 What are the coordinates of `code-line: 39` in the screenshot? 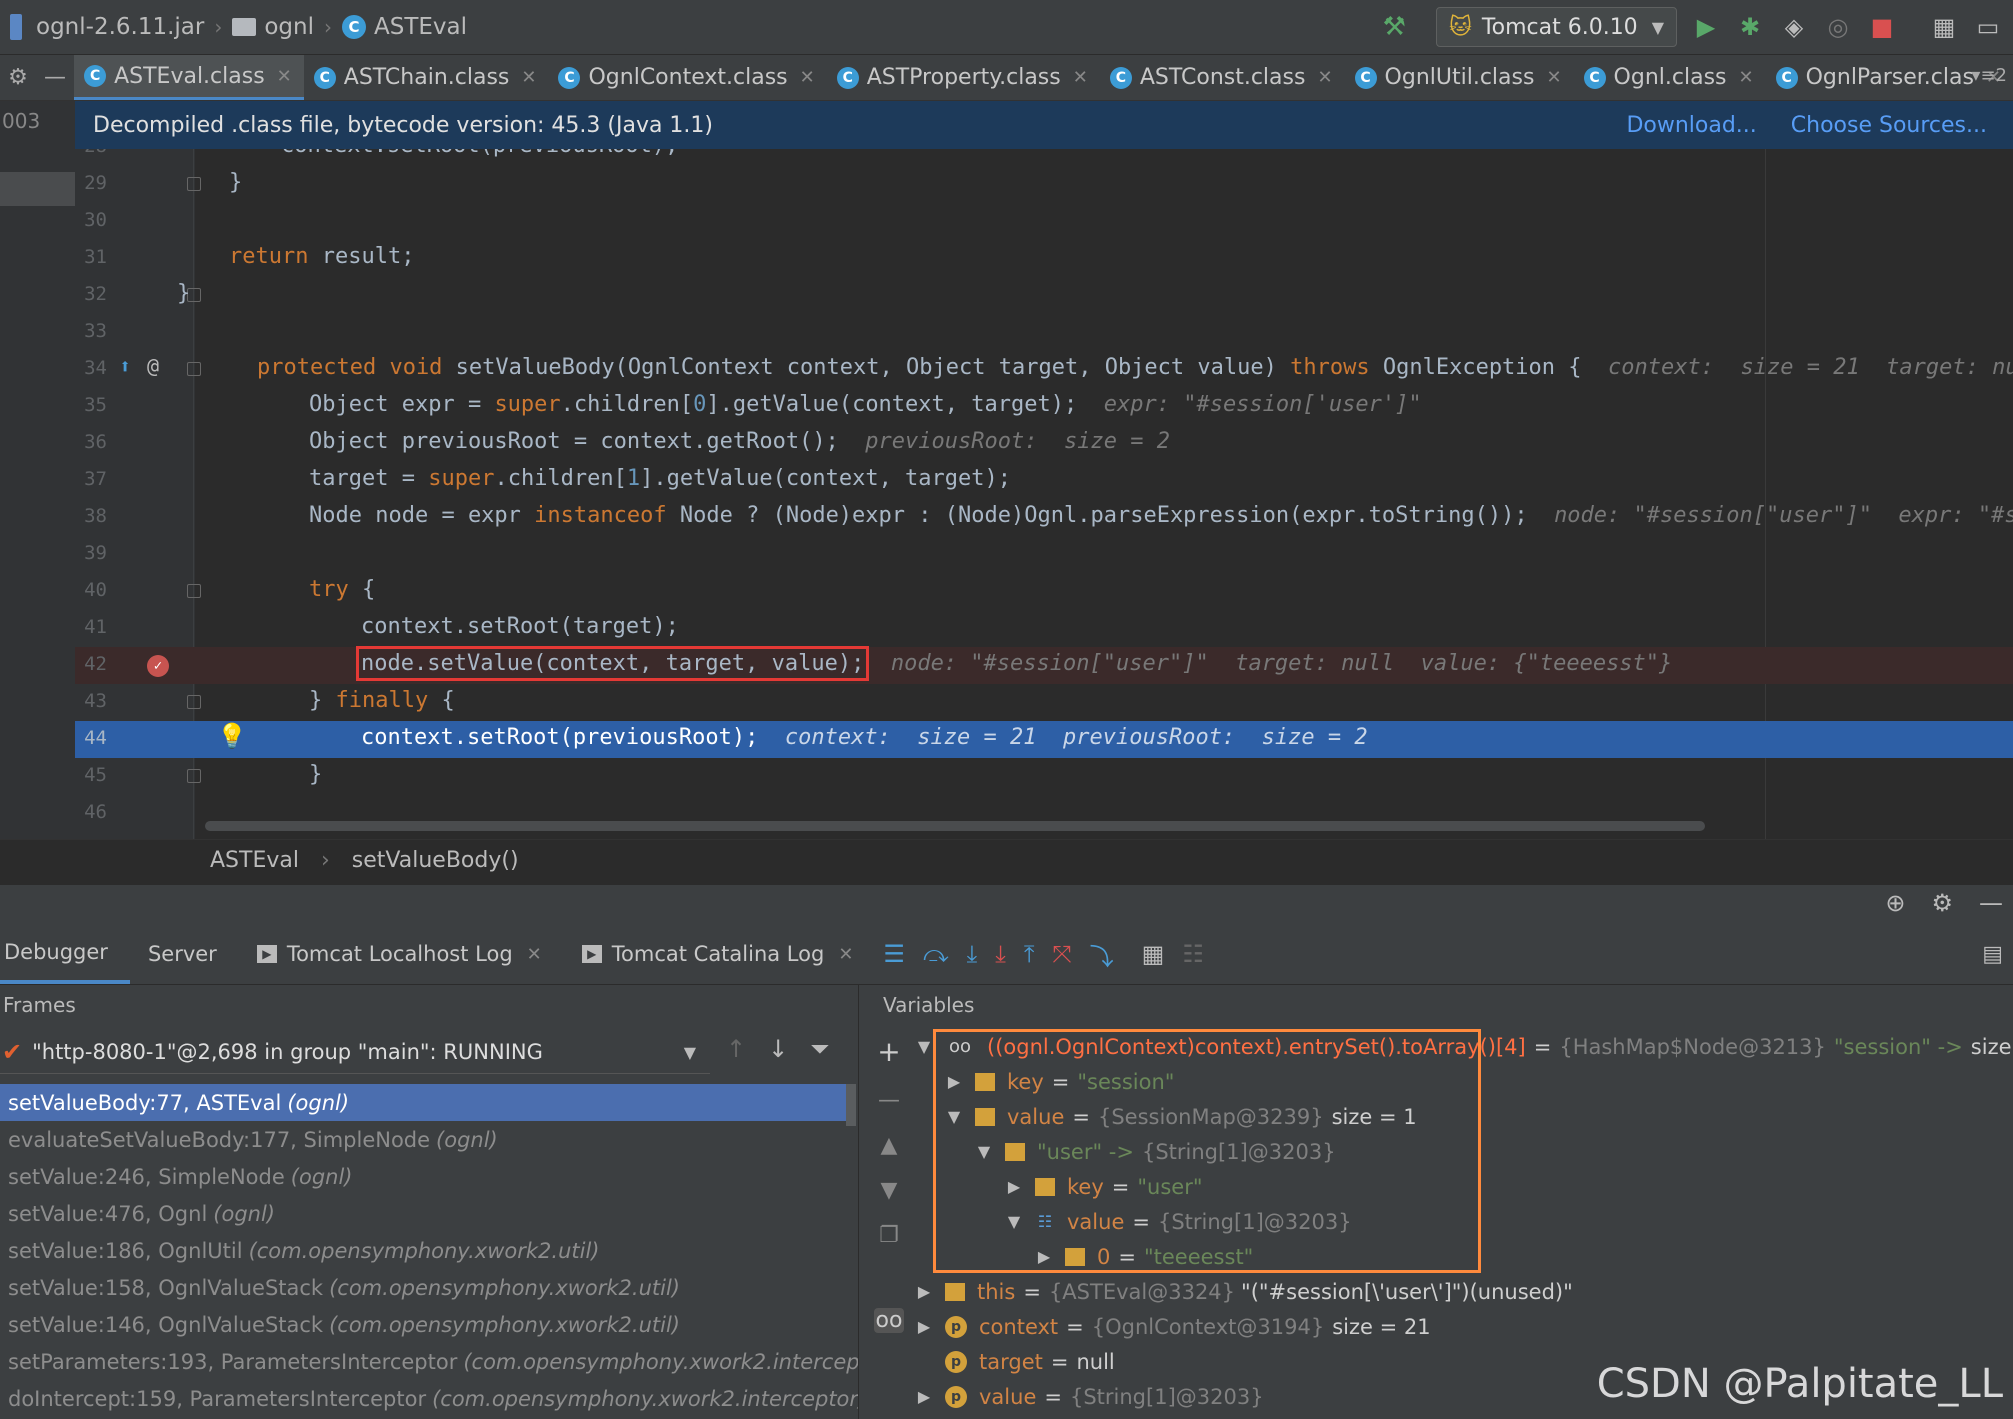 It's located at (1044, 554).